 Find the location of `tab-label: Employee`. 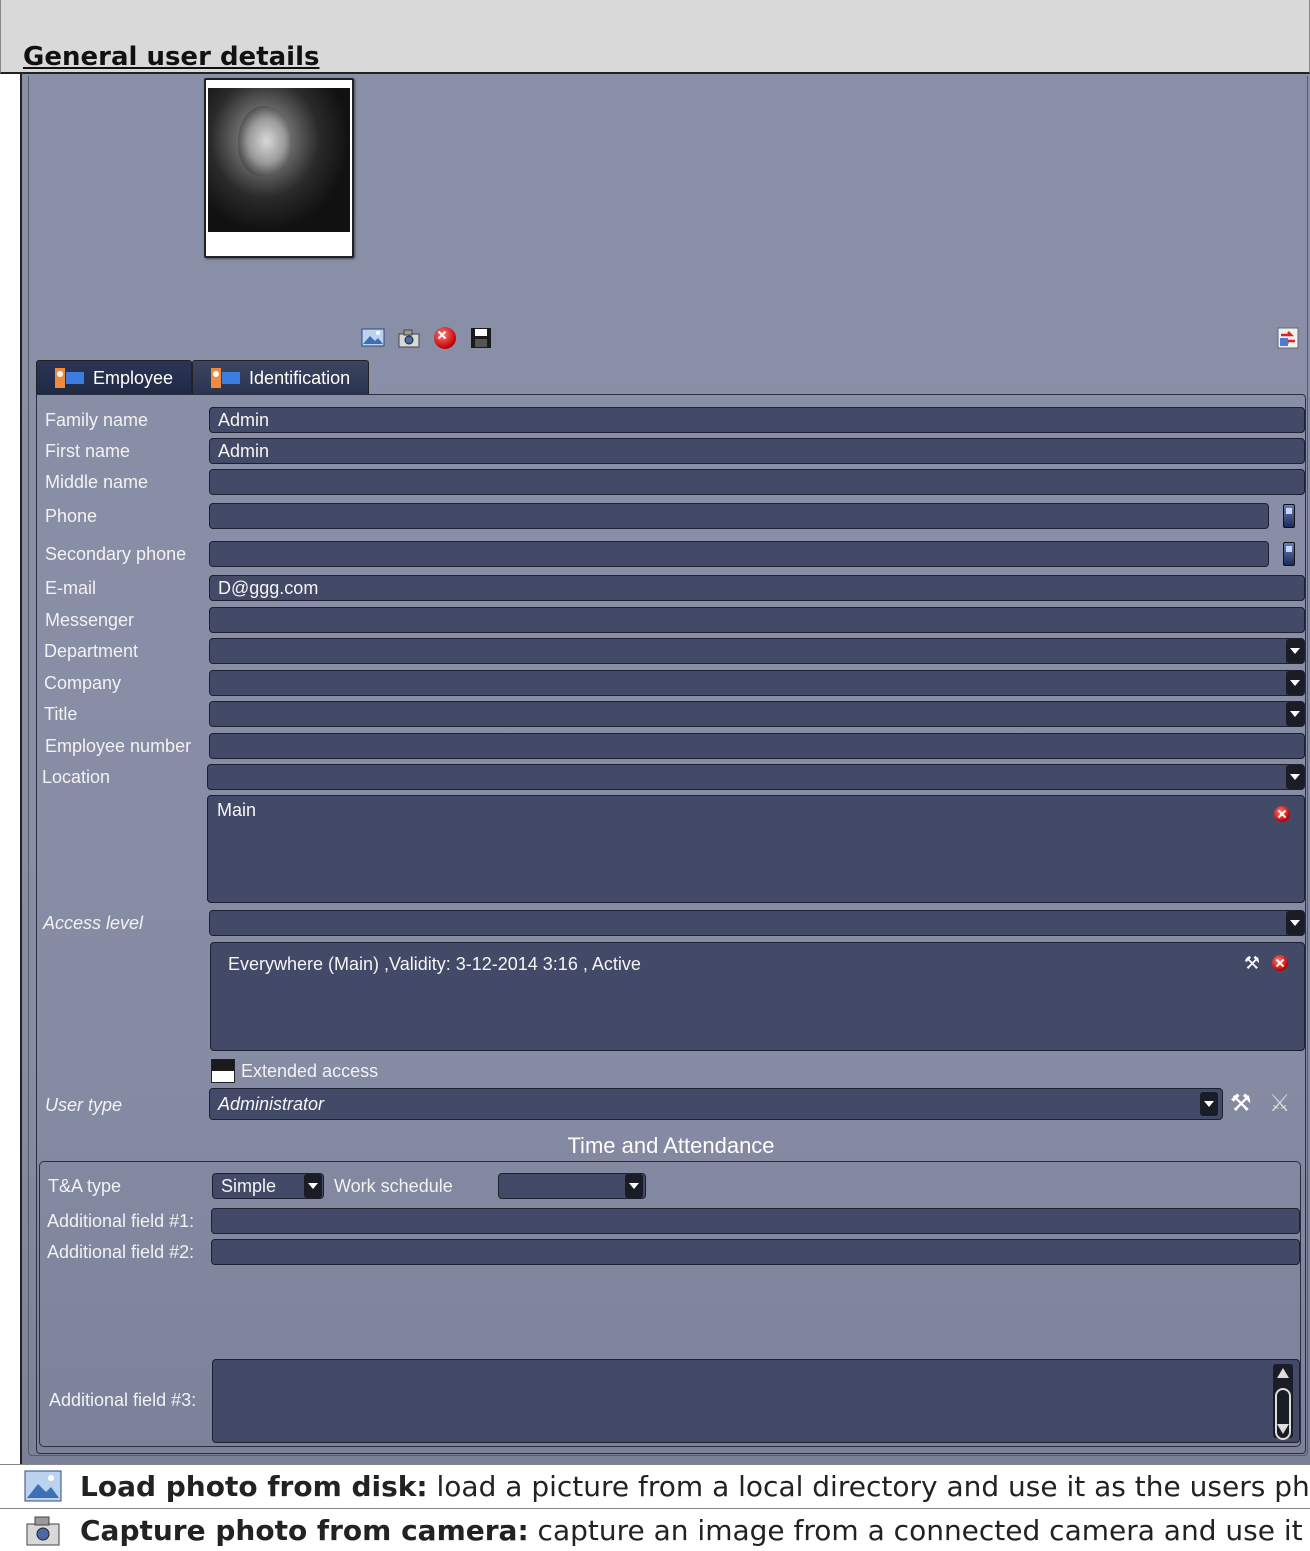

tab-label: Employee is located at coordinates (133, 377).